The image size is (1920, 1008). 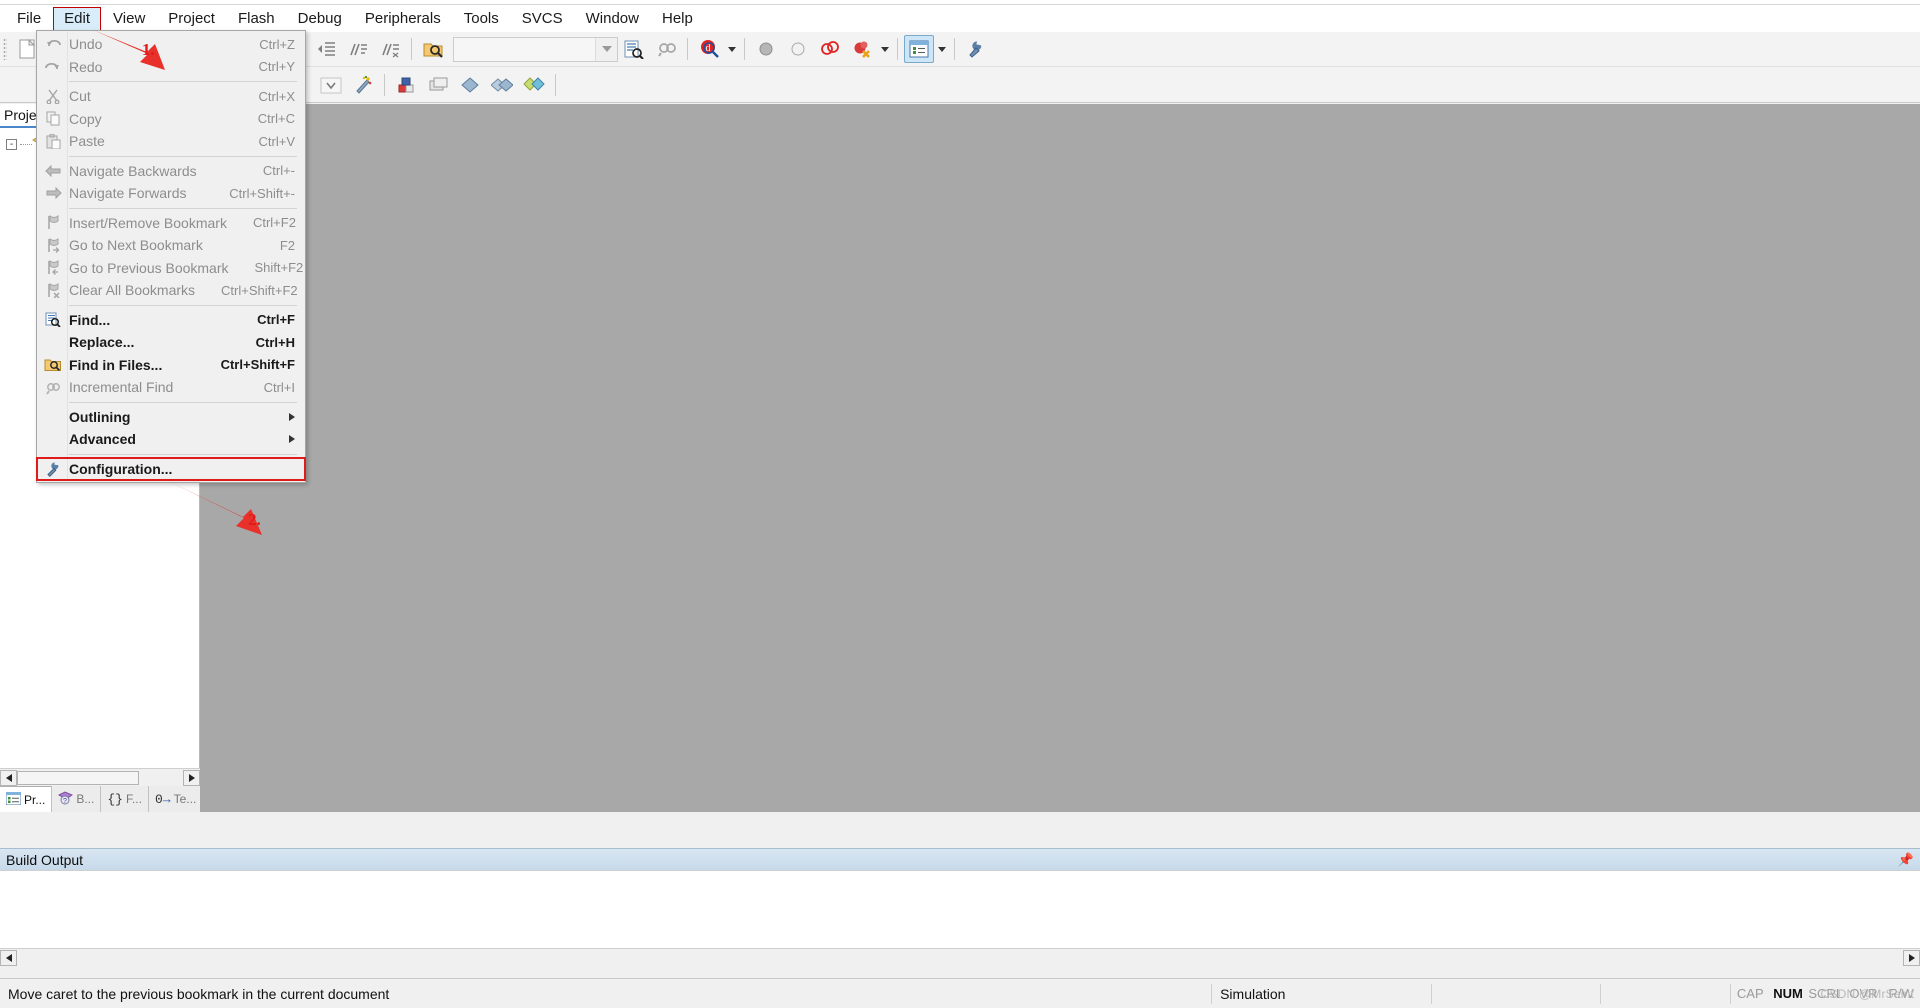 I want to click on paste-icon, so click(x=53, y=141).